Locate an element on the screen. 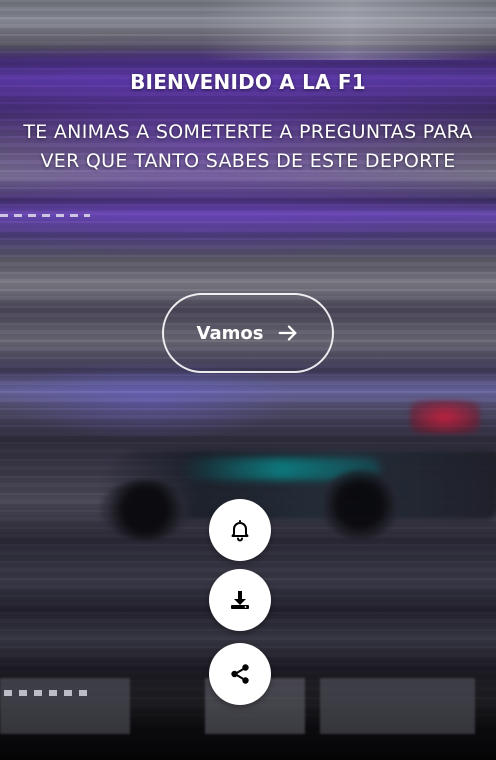  vamos-button-label: Vamos is located at coordinates (230, 333).